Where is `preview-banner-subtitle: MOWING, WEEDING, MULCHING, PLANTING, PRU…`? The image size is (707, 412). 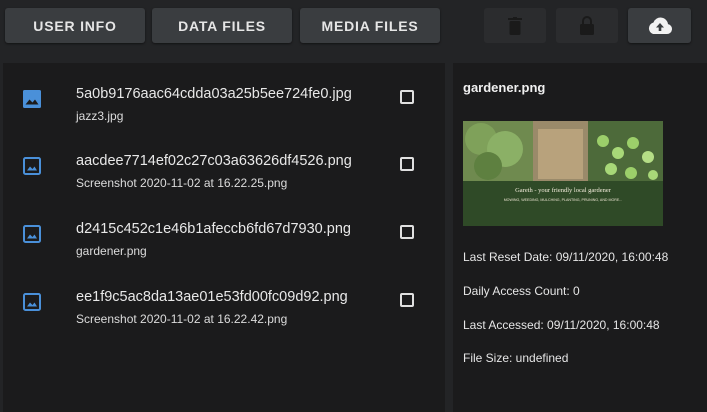 preview-banner-subtitle: MOWING, WEEDING, MULCHING, PLANTING, PRU… is located at coordinates (563, 200).